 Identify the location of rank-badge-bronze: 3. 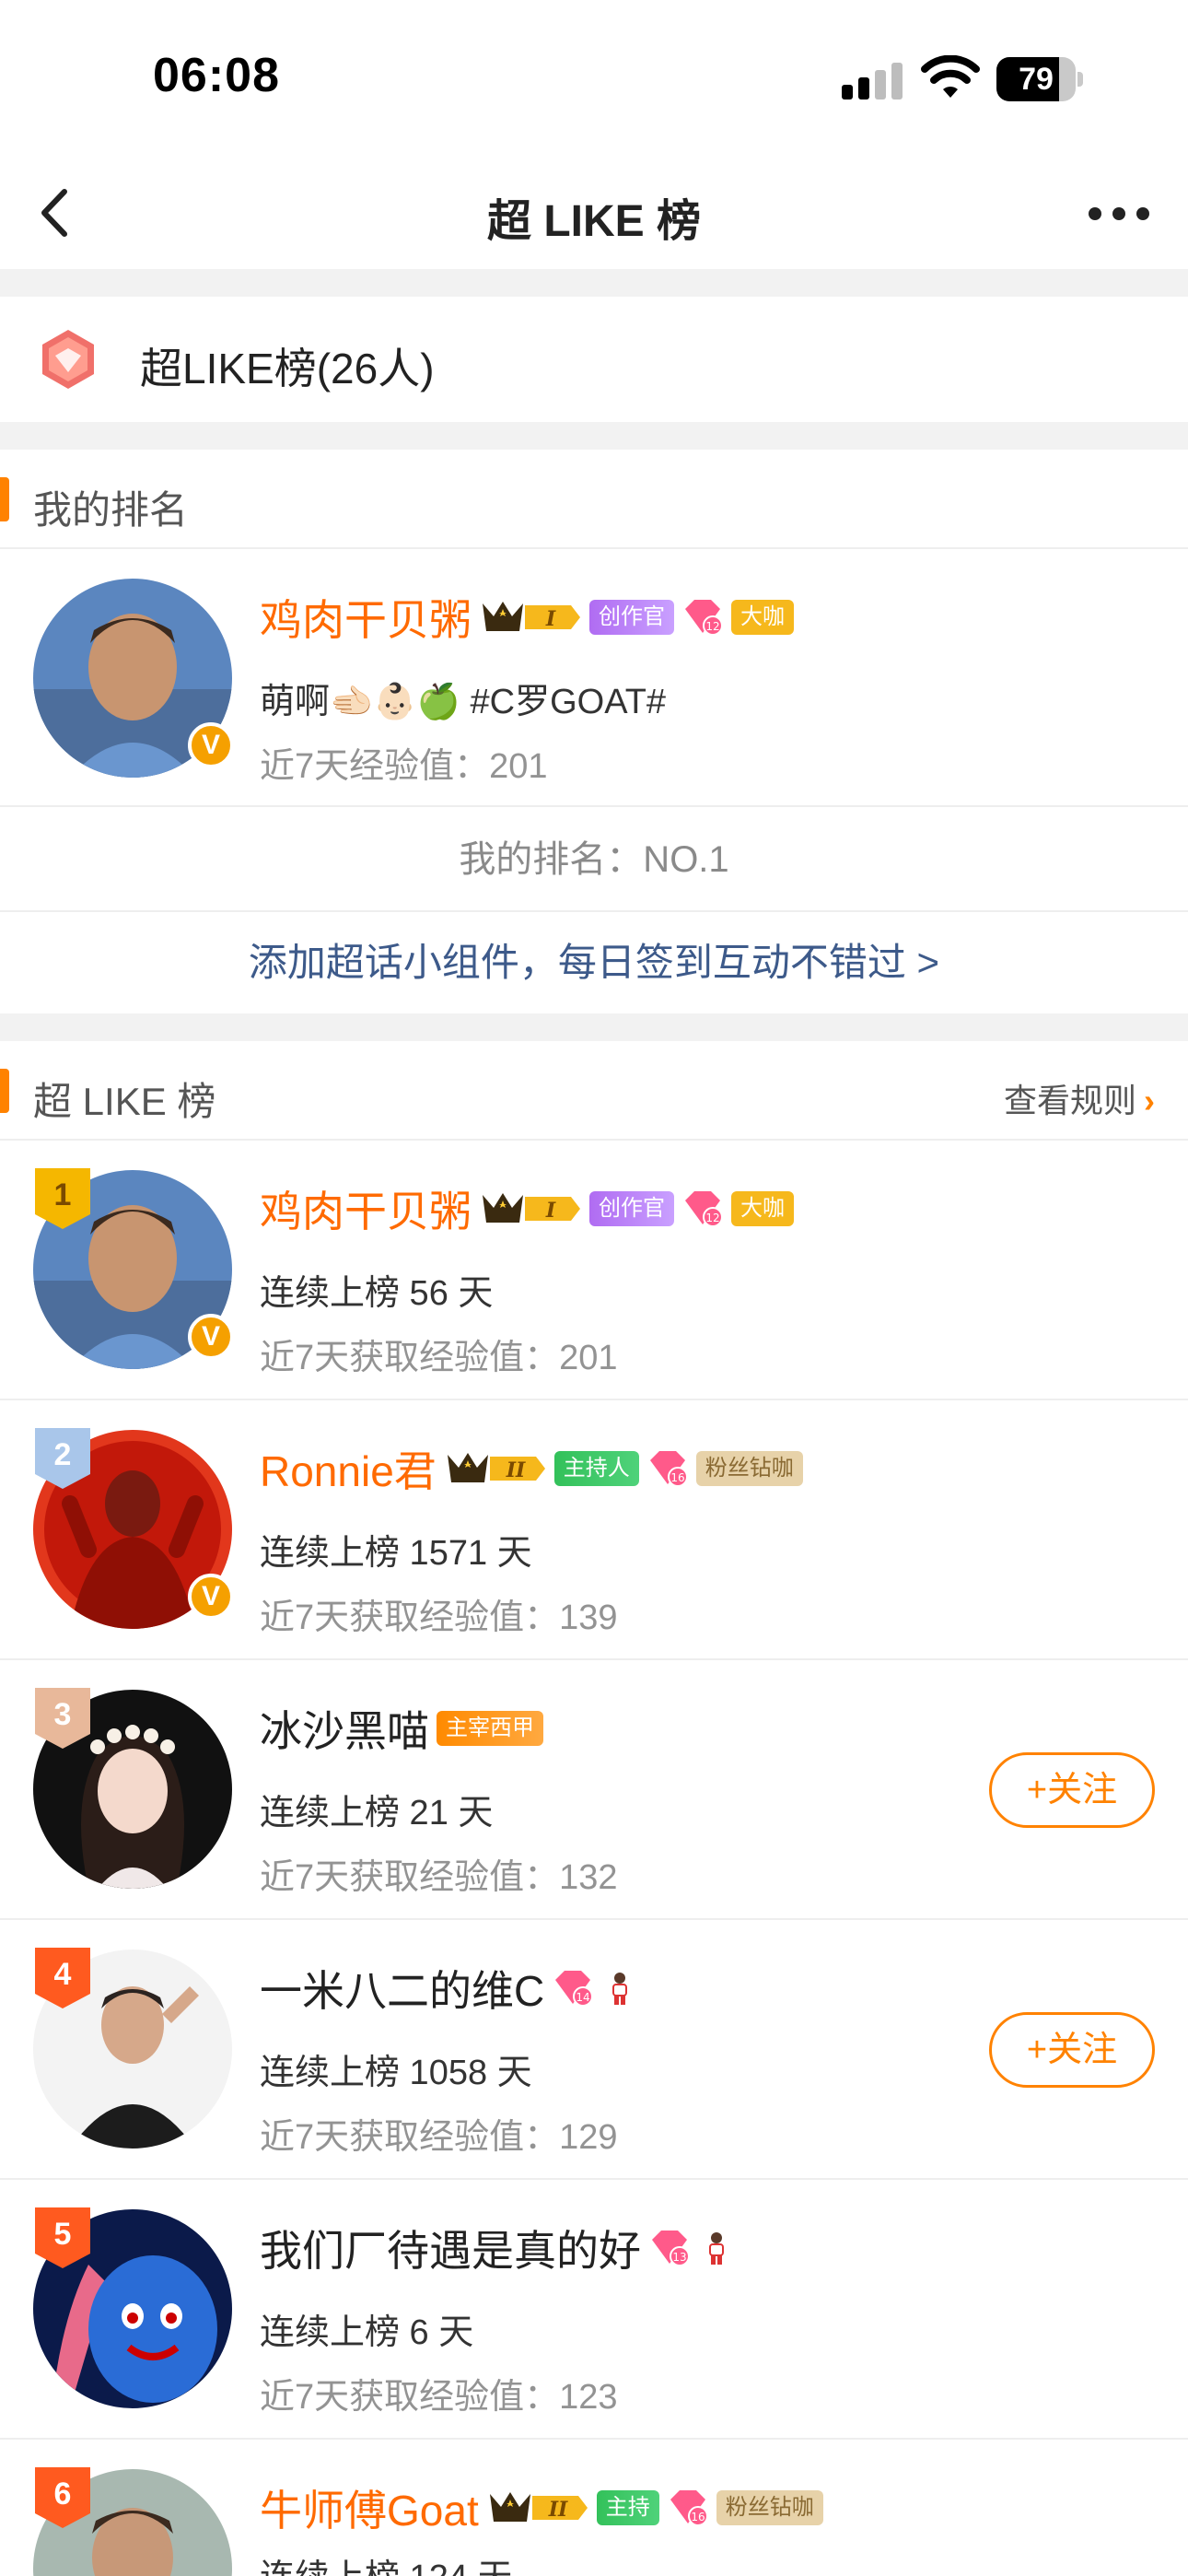
(63, 1718).